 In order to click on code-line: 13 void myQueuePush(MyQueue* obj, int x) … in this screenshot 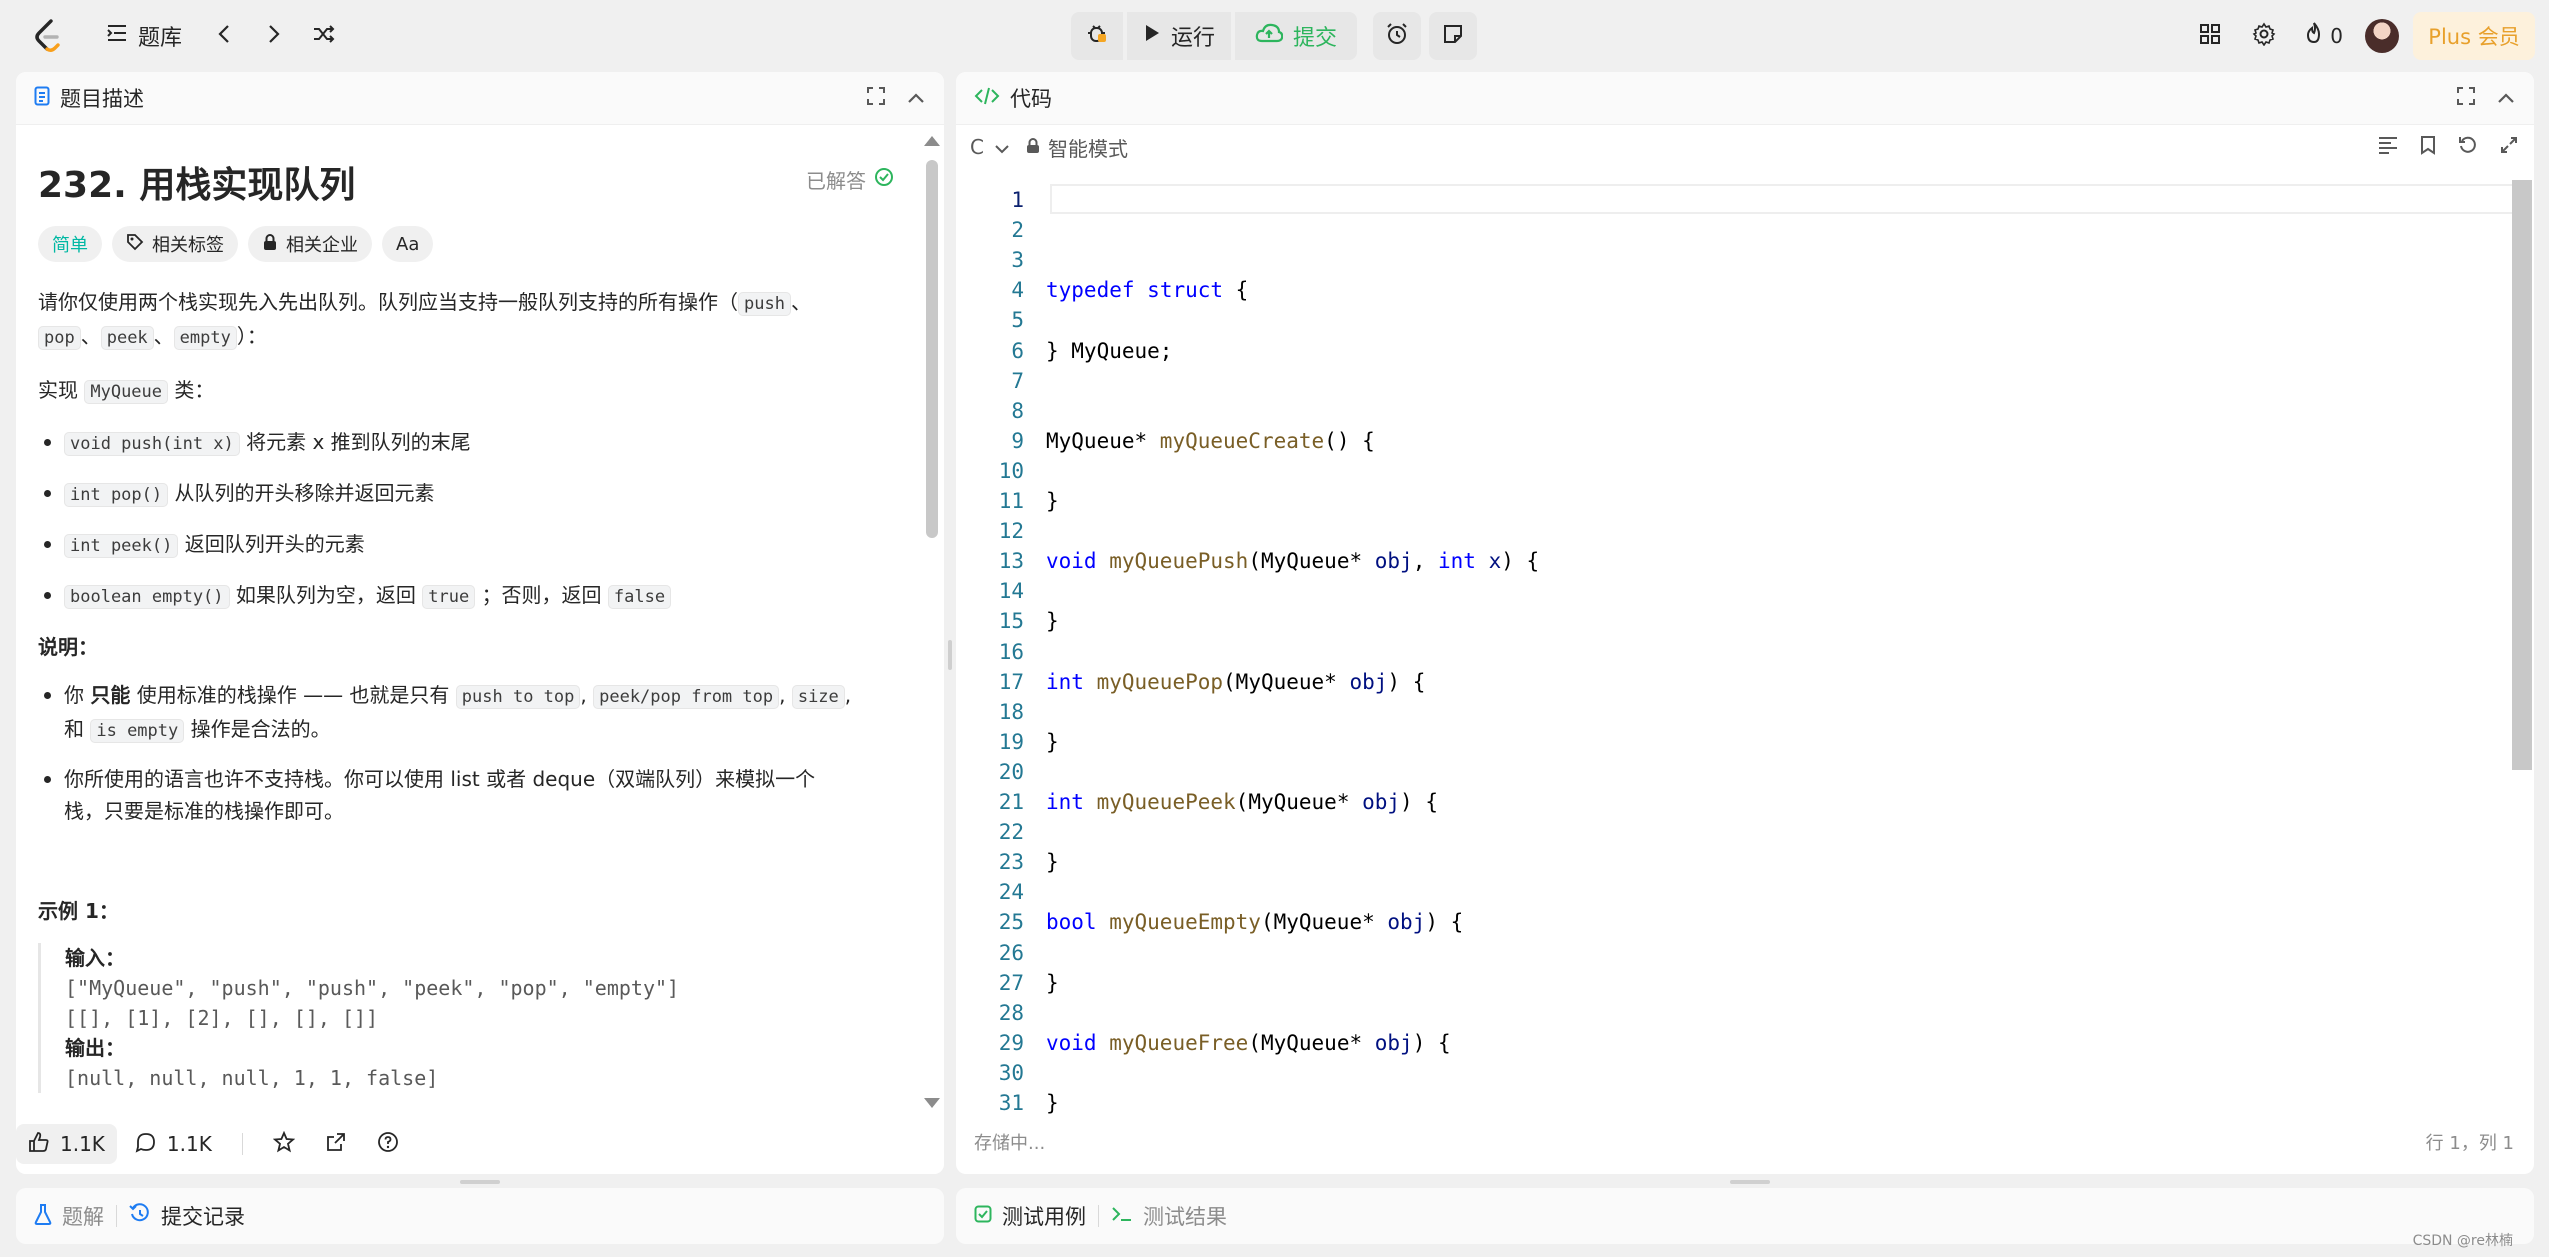, I will do `click(1734, 561)`.